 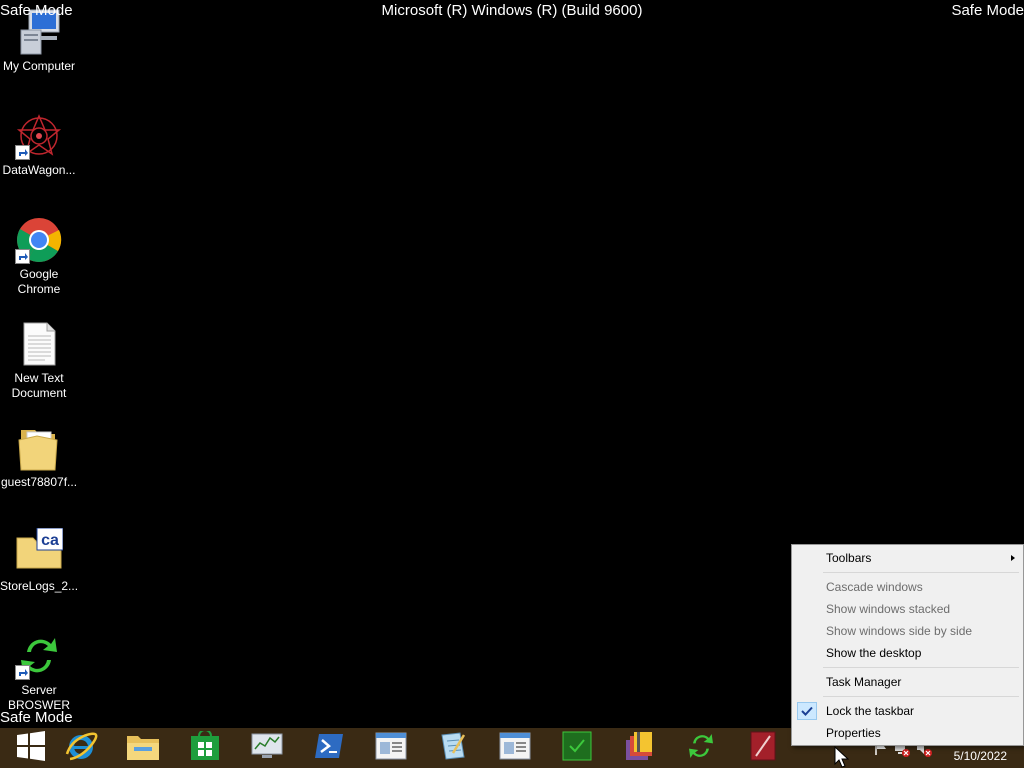 I want to click on ca-folder-icon: ca, so click(x=39, y=551).